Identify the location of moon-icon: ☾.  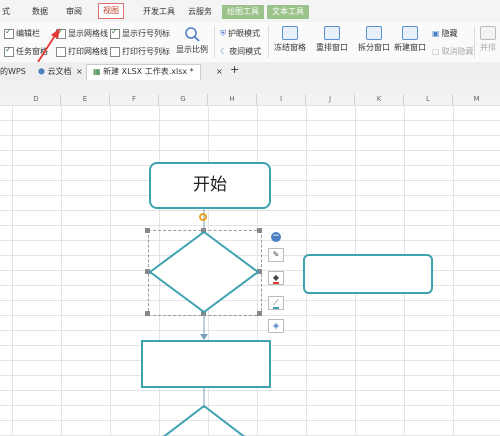
(224, 51).